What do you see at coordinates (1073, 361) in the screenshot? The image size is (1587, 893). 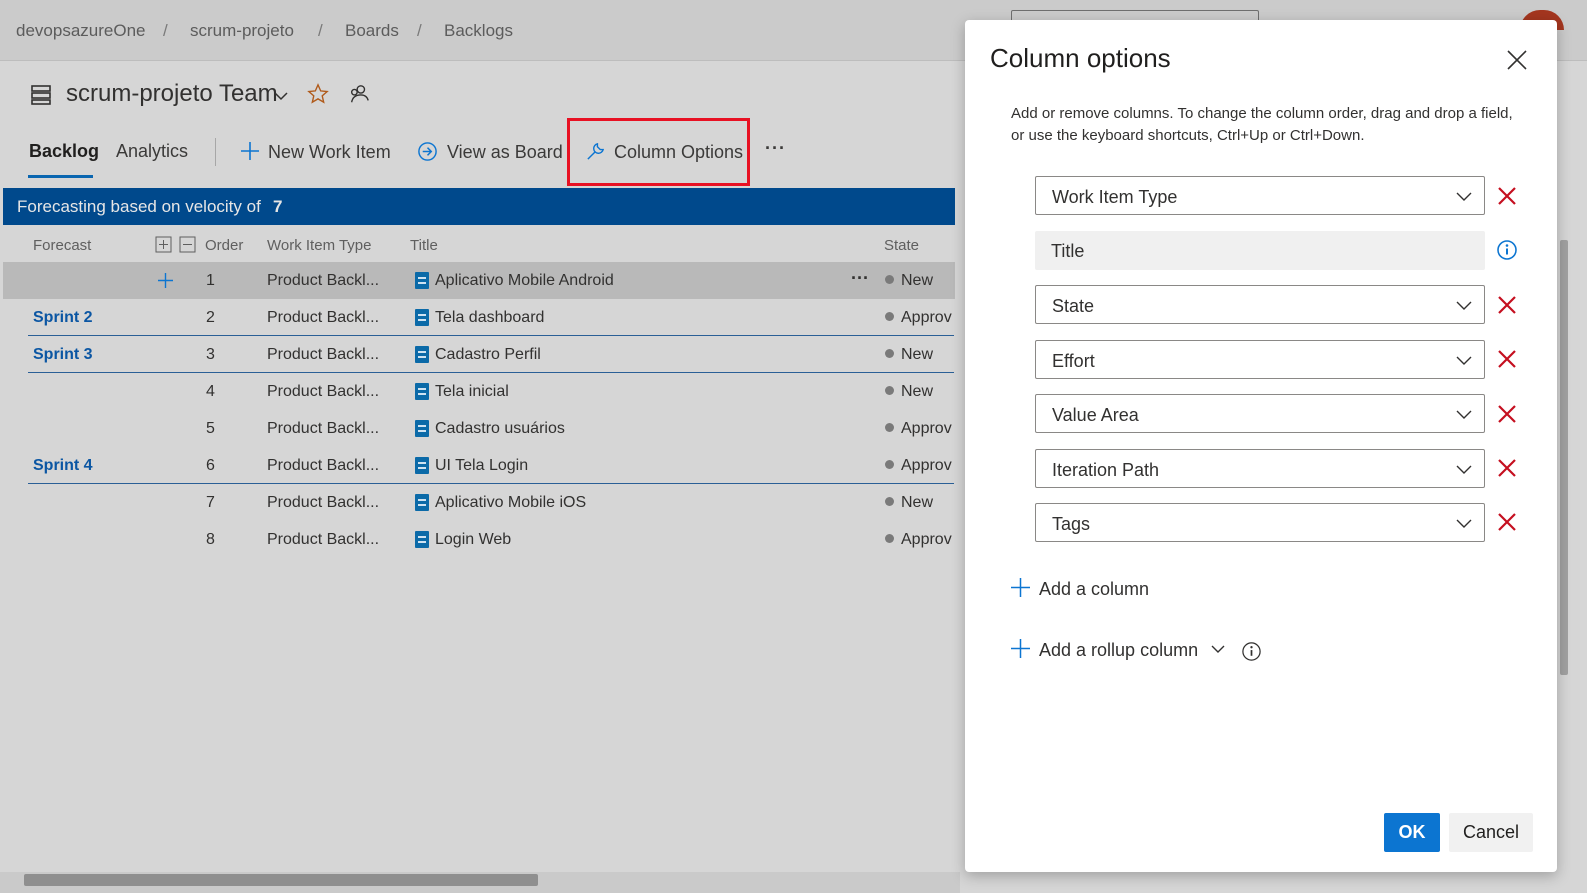 I see `column-field-label: Effort` at bounding box center [1073, 361].